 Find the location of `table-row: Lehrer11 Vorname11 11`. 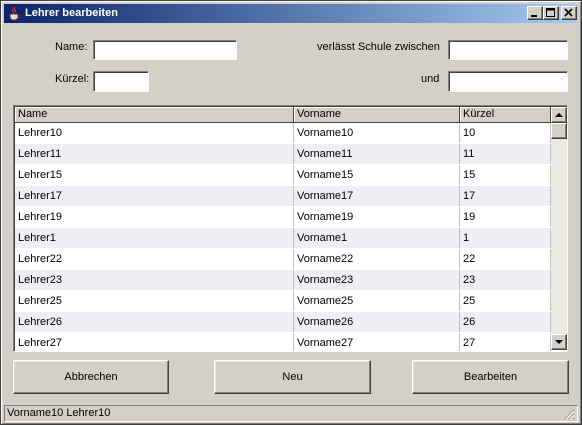

table-row: Lehrer11 Vorname11 11 is located at coordinates (283, 154).